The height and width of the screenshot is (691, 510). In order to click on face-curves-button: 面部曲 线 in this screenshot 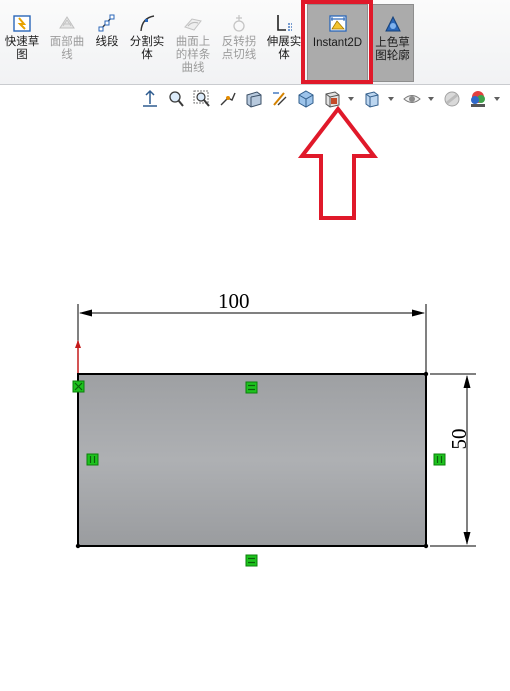, I will do `click(67, 41)`.